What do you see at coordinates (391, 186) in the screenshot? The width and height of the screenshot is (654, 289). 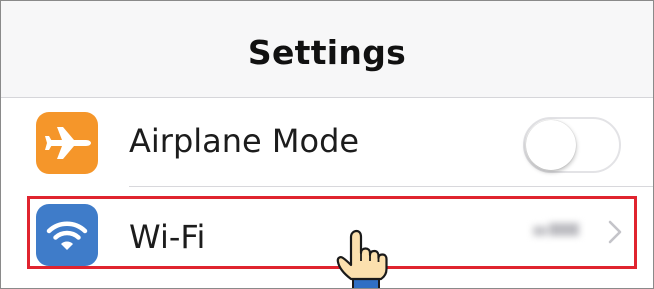 I see `row-separator` at bounding box center [391, 186].